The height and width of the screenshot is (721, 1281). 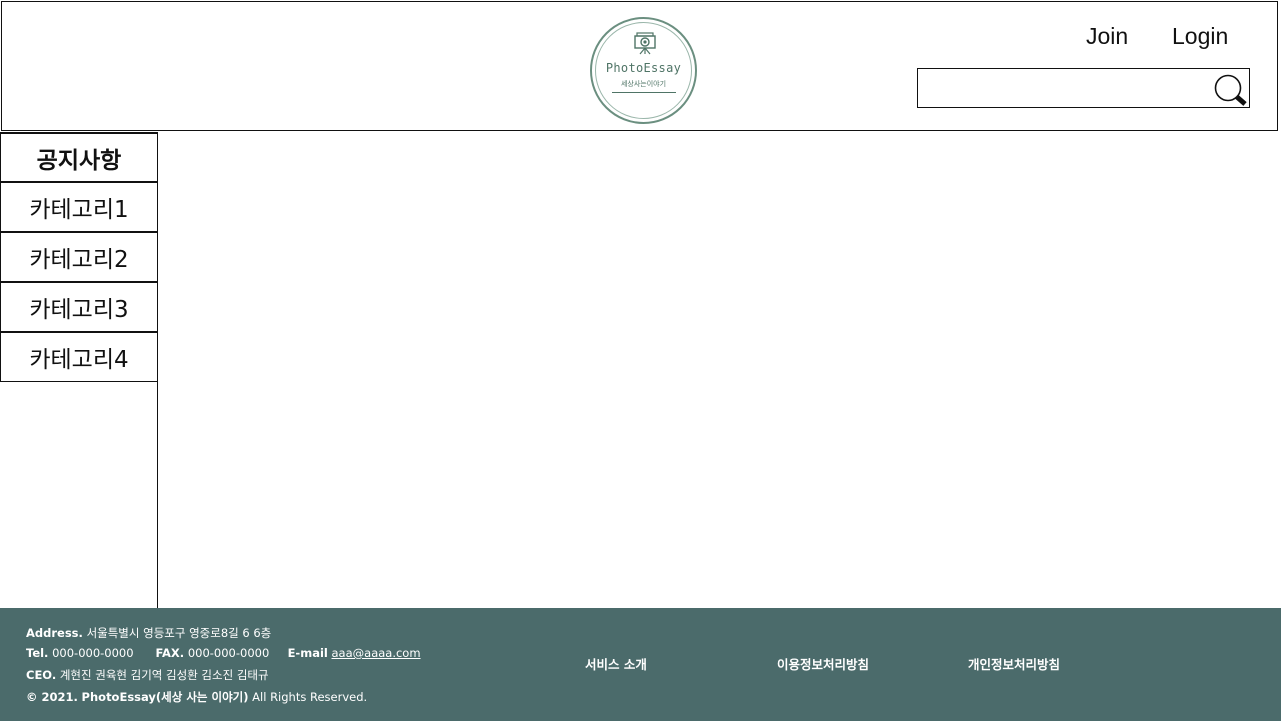 What do you see at coordinates (228, 653) in the screenshot?
I see `fax-value: 000-000-0000` at bounding box center [228, 653].